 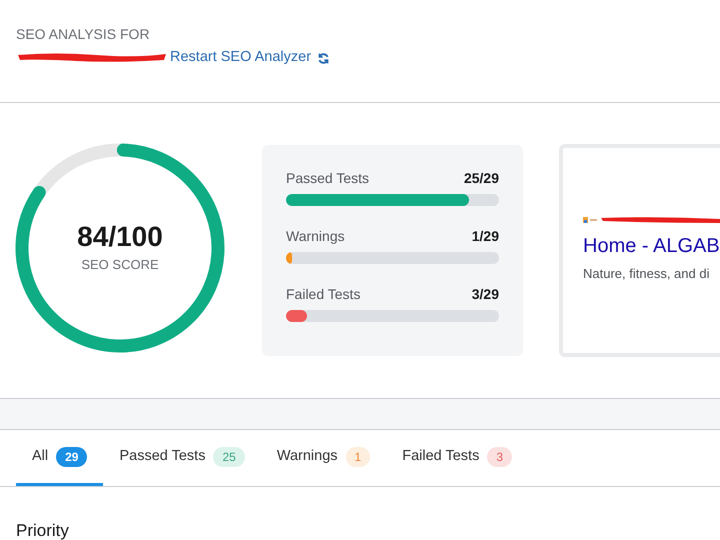 What do you see at coordinates (499, 456) in the screenshot?
I see `count-badge: 3` at bounding box center [499, 456].